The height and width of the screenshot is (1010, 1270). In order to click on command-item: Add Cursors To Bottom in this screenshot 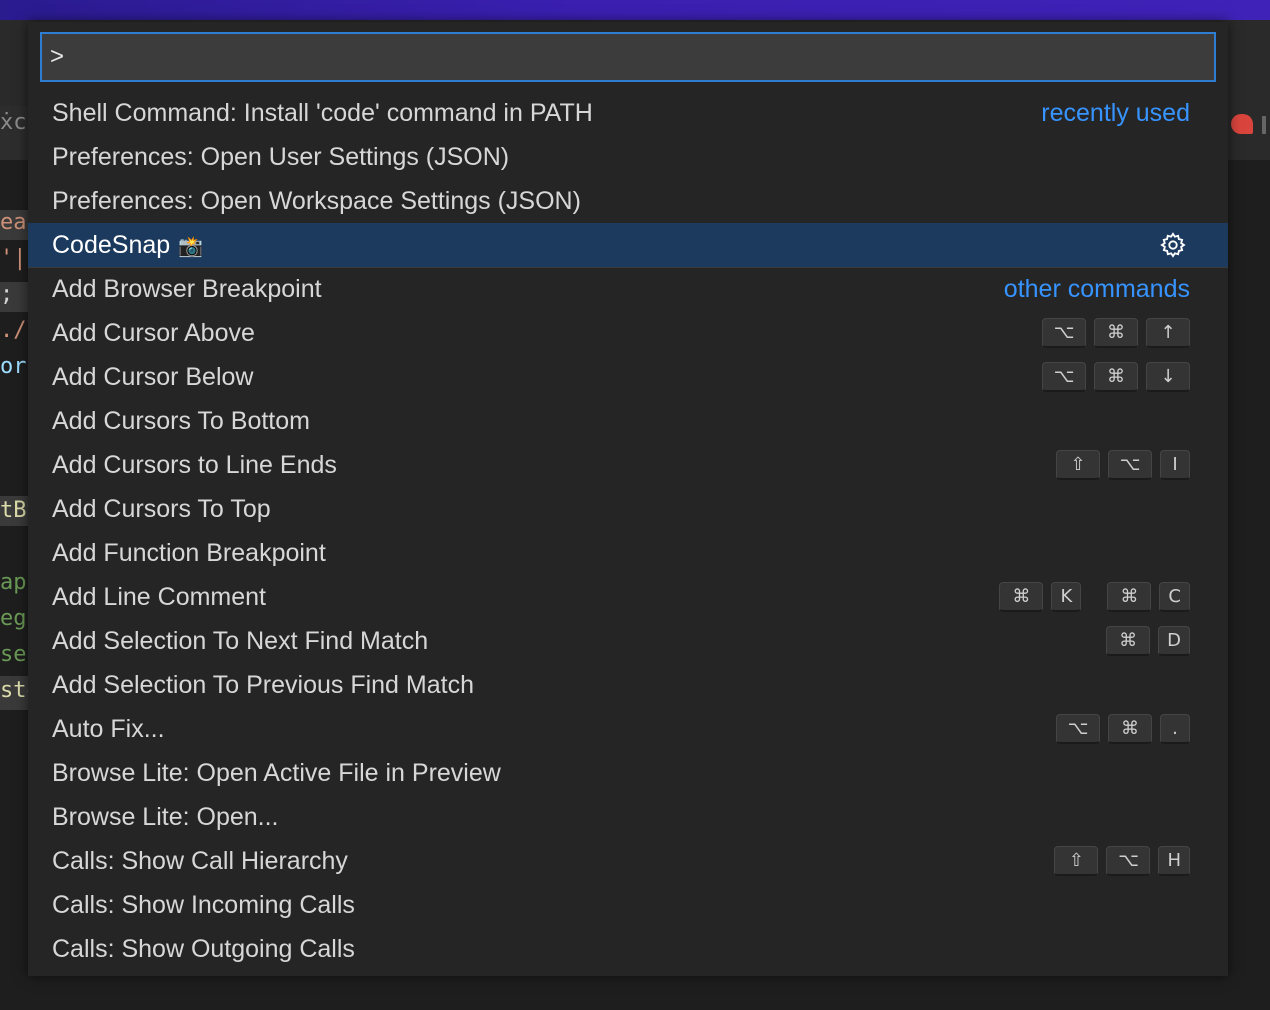, I will do `click(628, 421)`.